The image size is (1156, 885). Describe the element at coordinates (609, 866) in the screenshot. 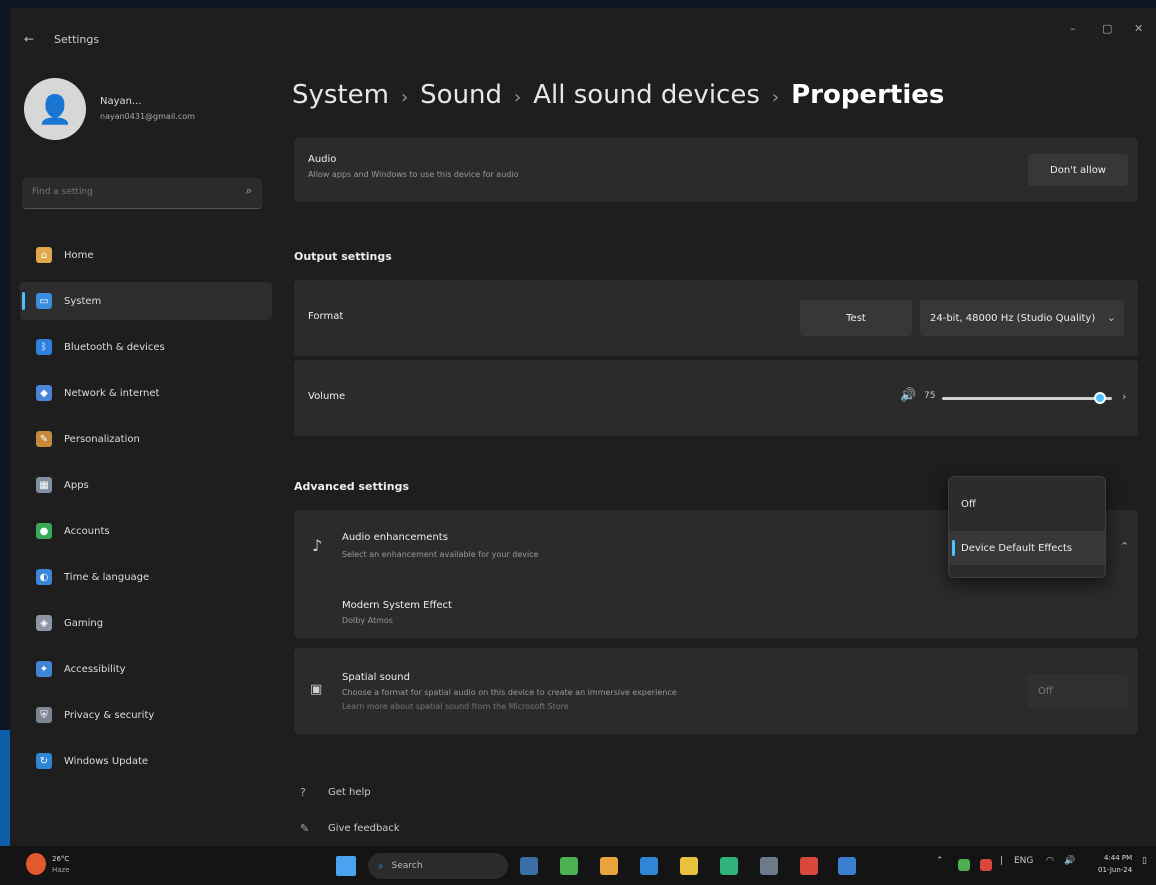

I see `chrome-icon` at that location.